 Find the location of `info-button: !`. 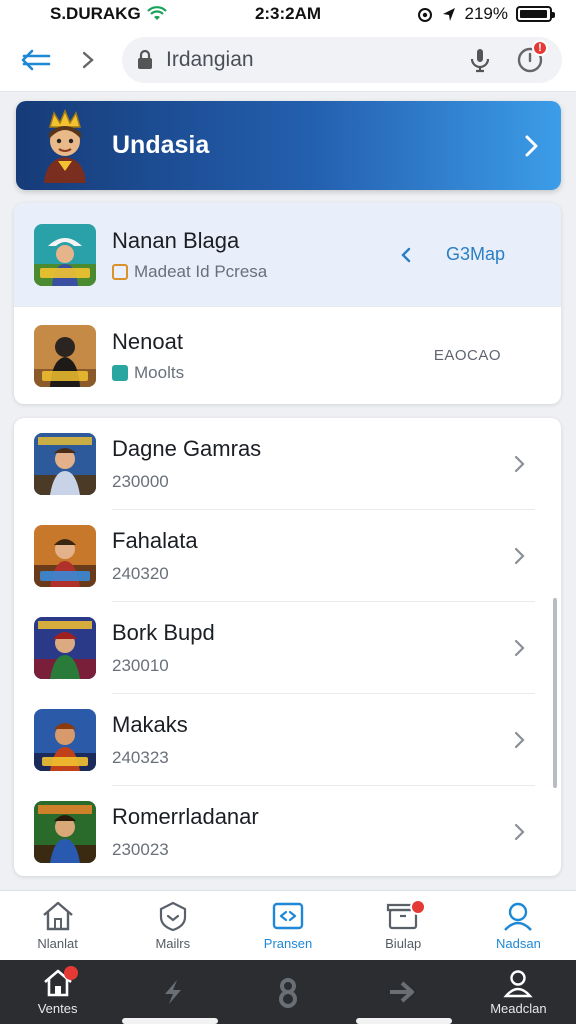

info-button: ! is located at coordinates (530, 58).